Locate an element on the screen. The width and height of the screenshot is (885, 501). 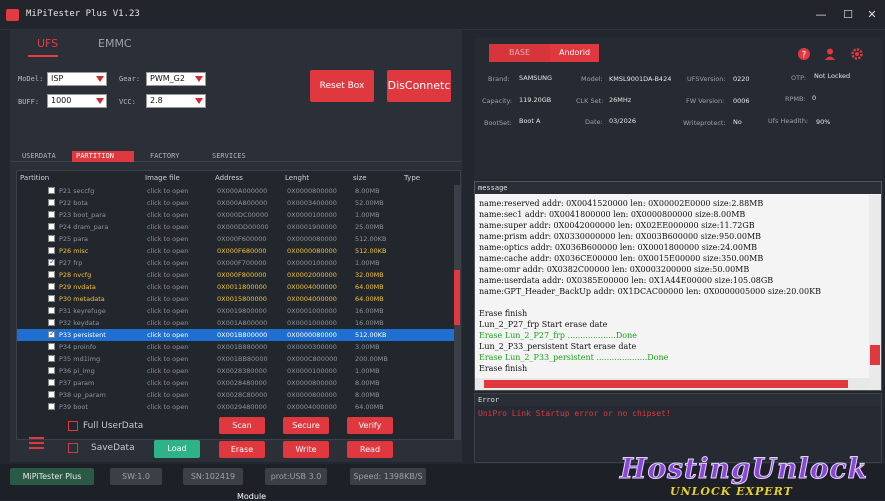
gear-label: Gear: is located at coordinates (130, 79).